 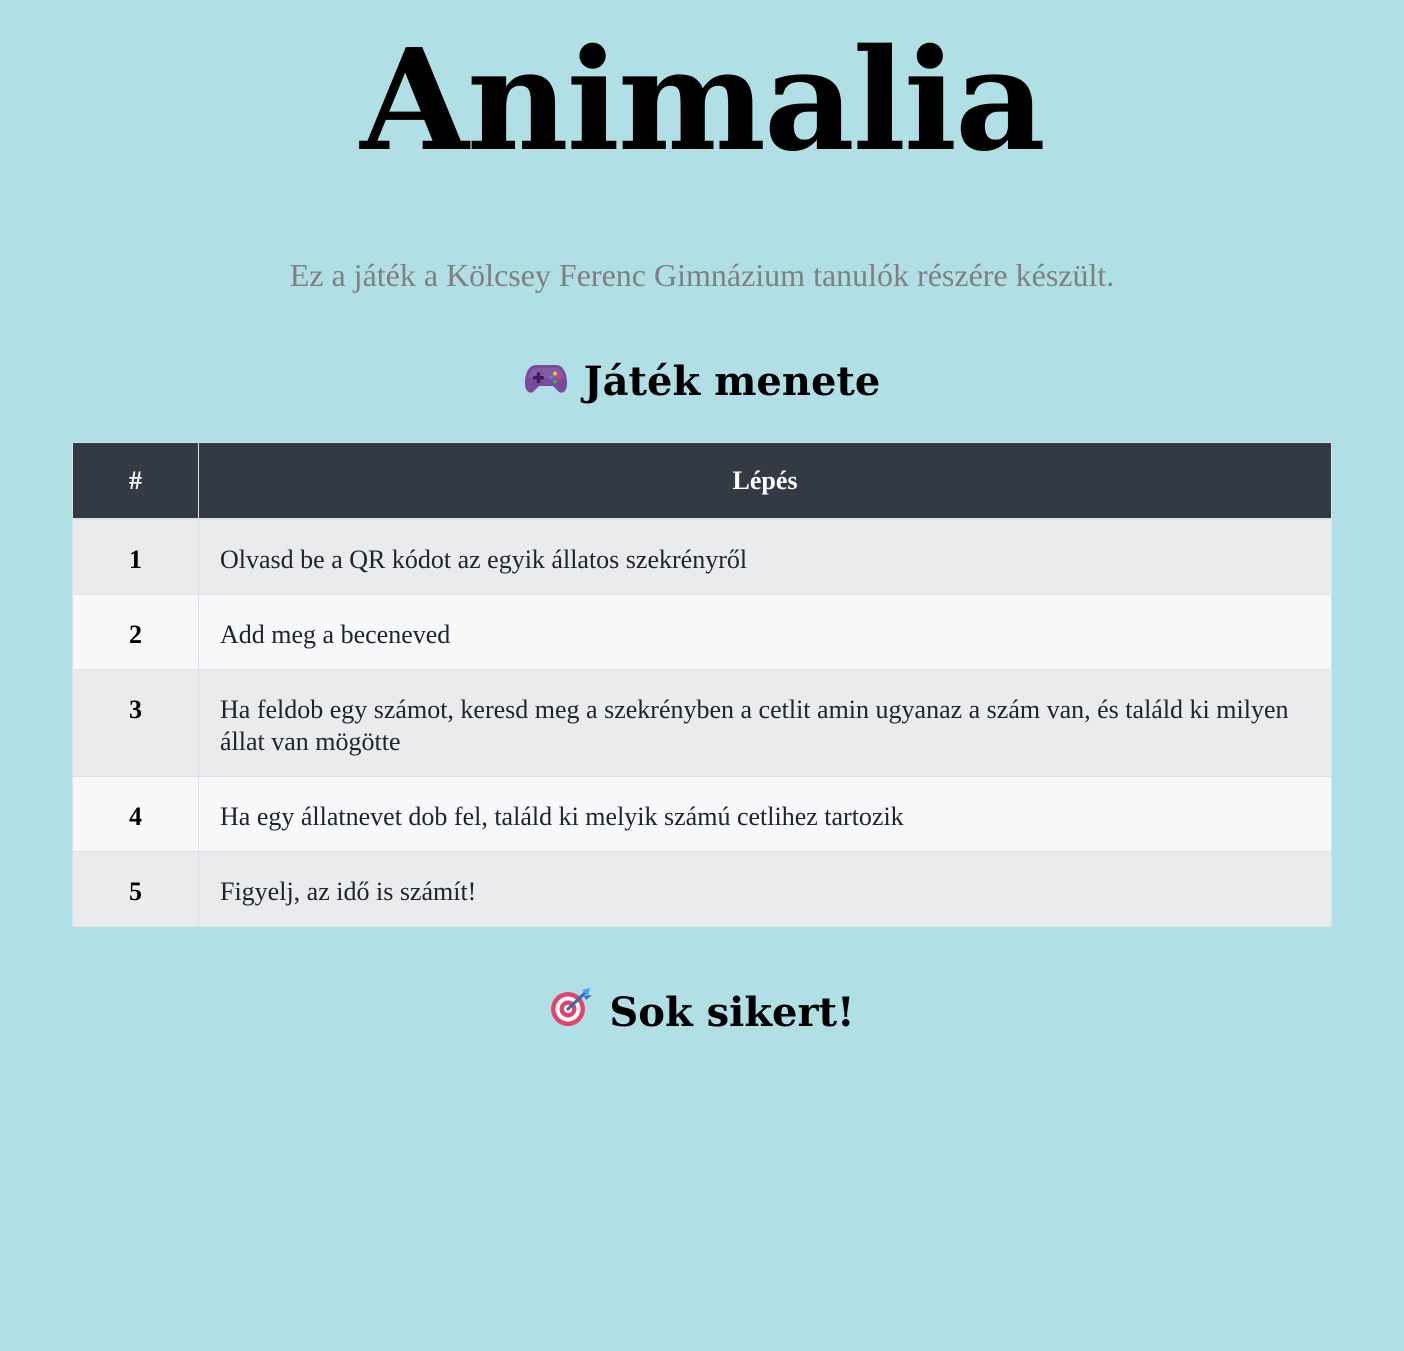 What do you see at coordinates (765, 481) in the screenshot?
I see `column-header-step: Lépés` at bounding box center [765, 481].